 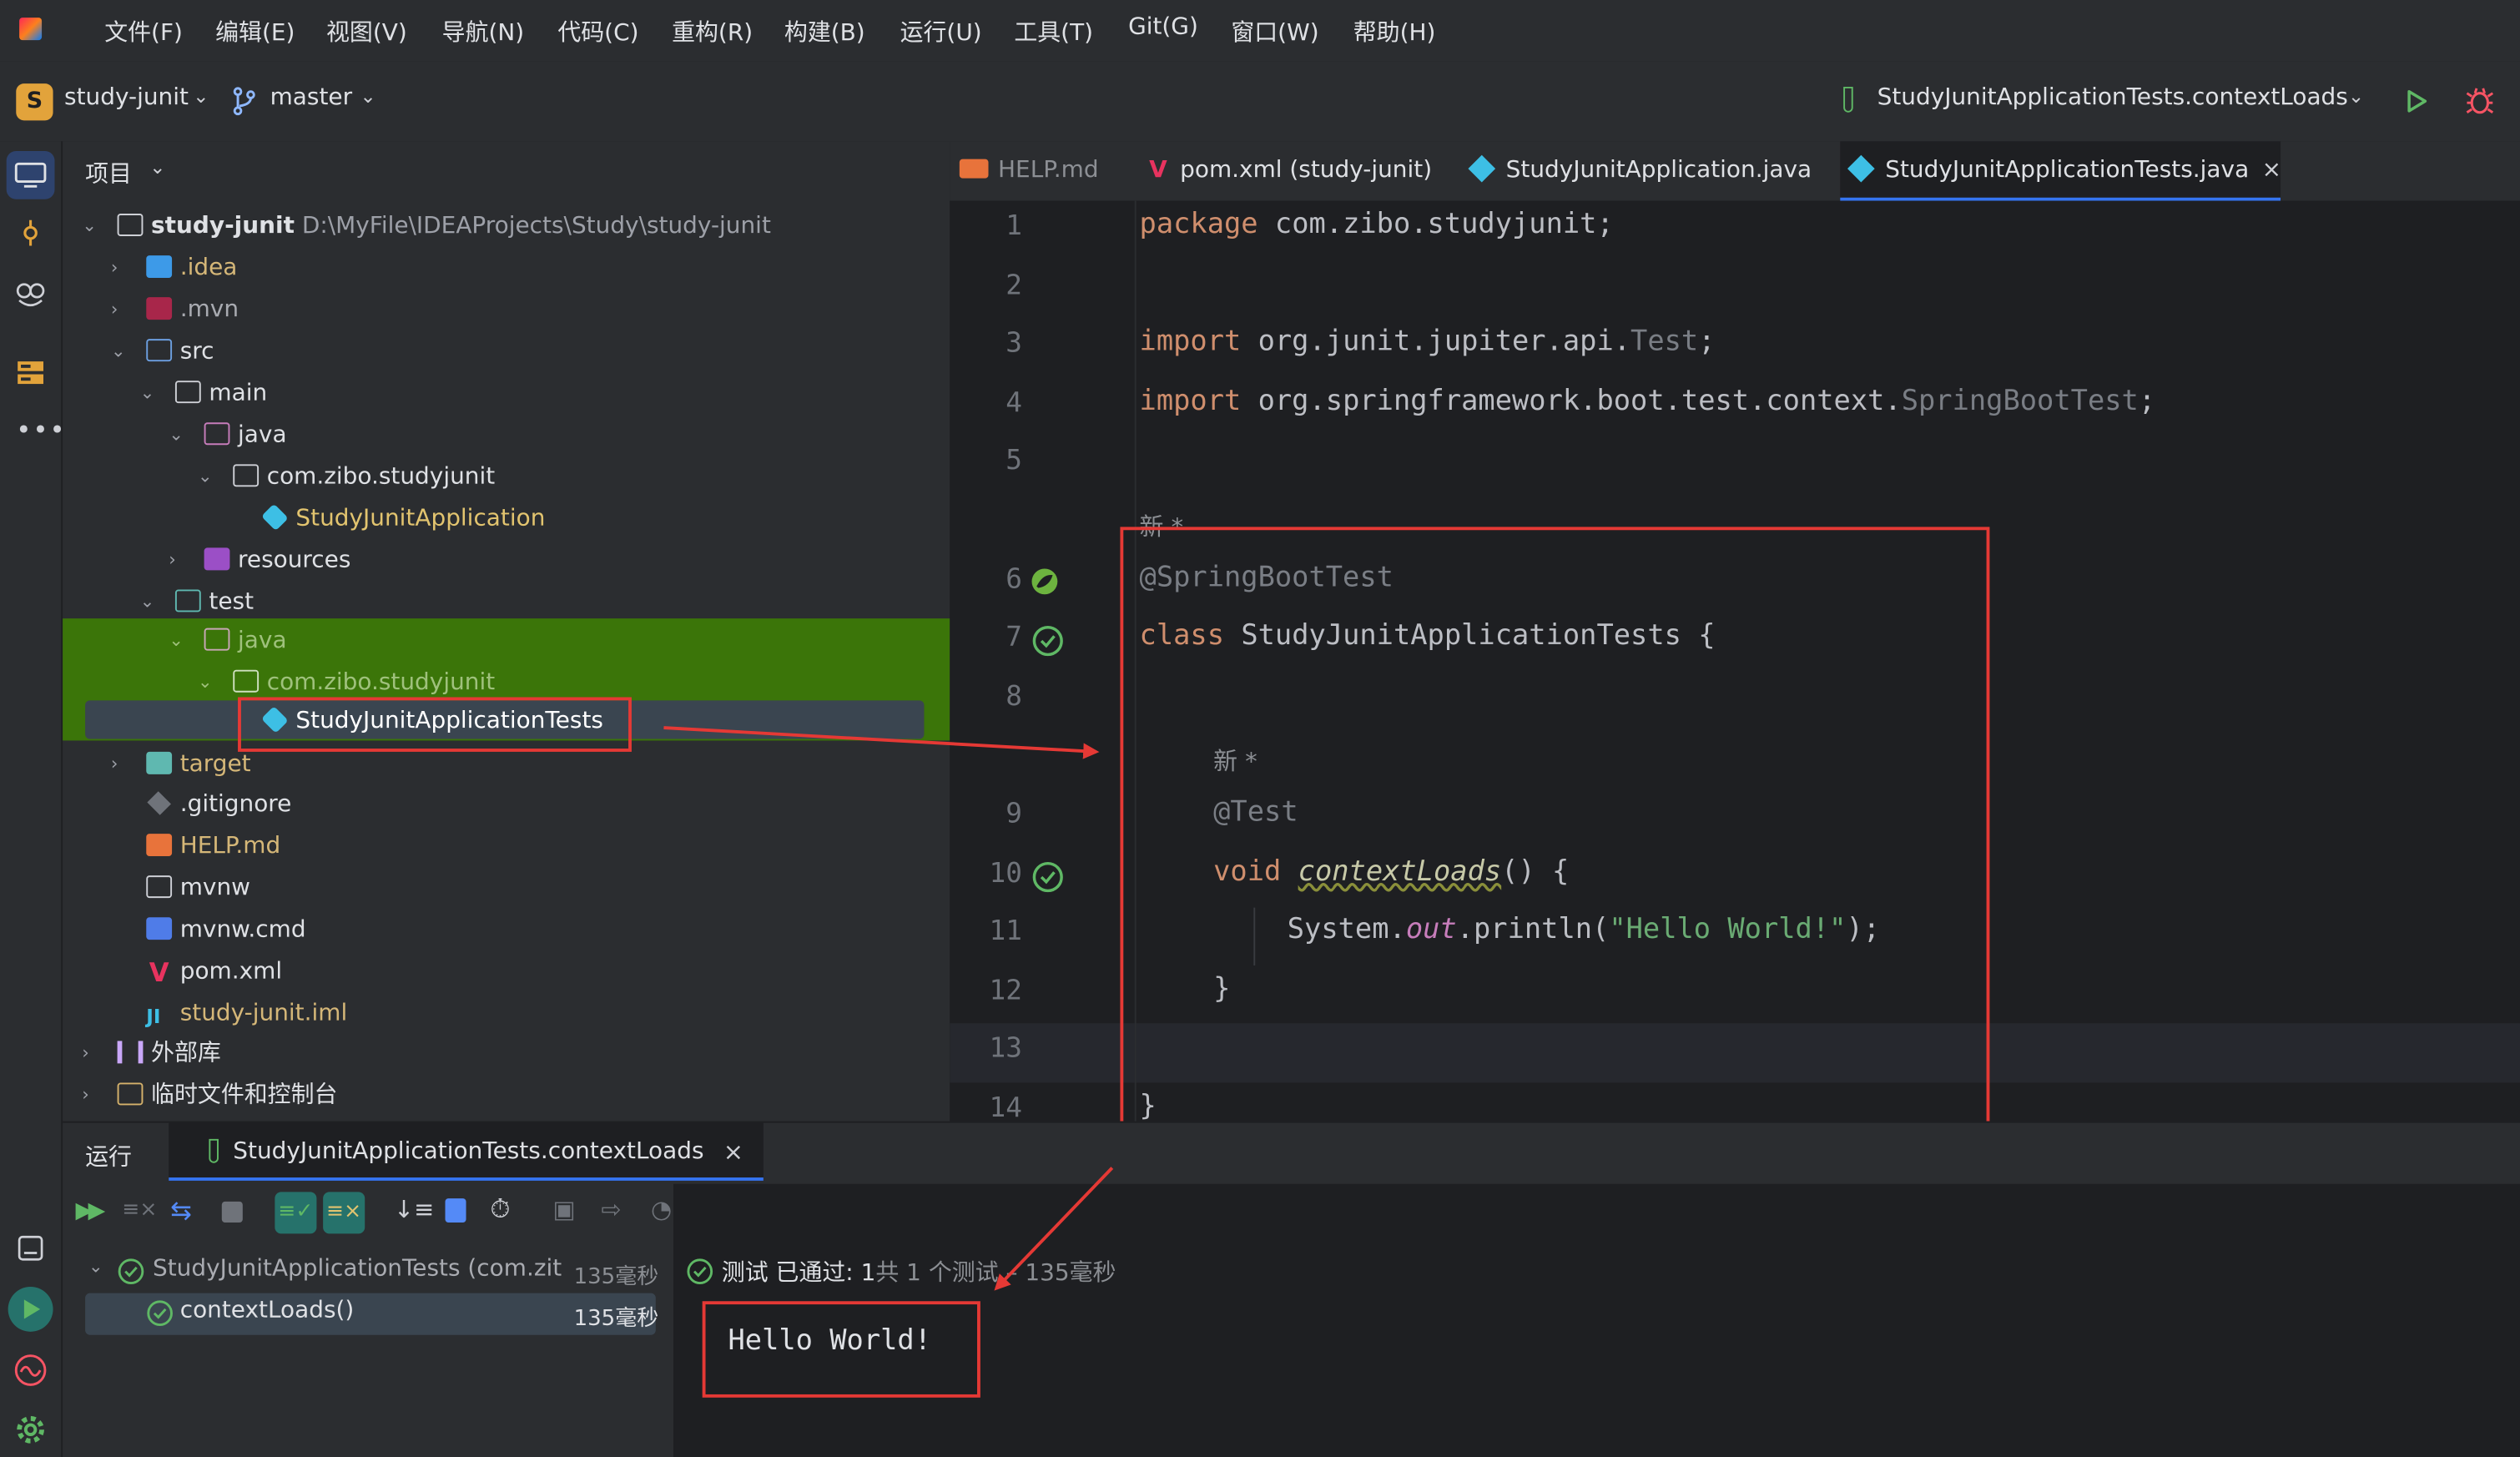 I want to click on tab-application-java: StudyJunitApplication.java, so click(x=1640, y=171).